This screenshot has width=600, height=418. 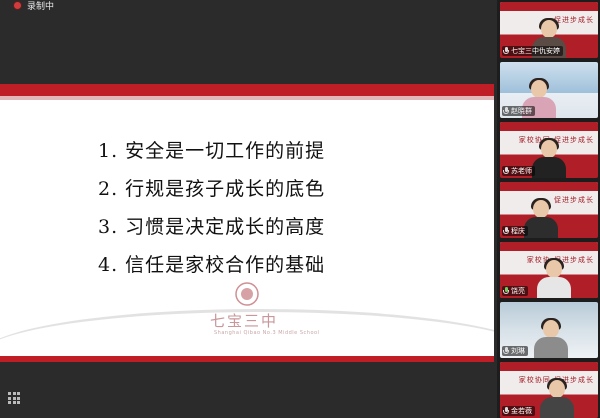 I want to click on participant-name: 苏老师, so click(x=521, y=171).